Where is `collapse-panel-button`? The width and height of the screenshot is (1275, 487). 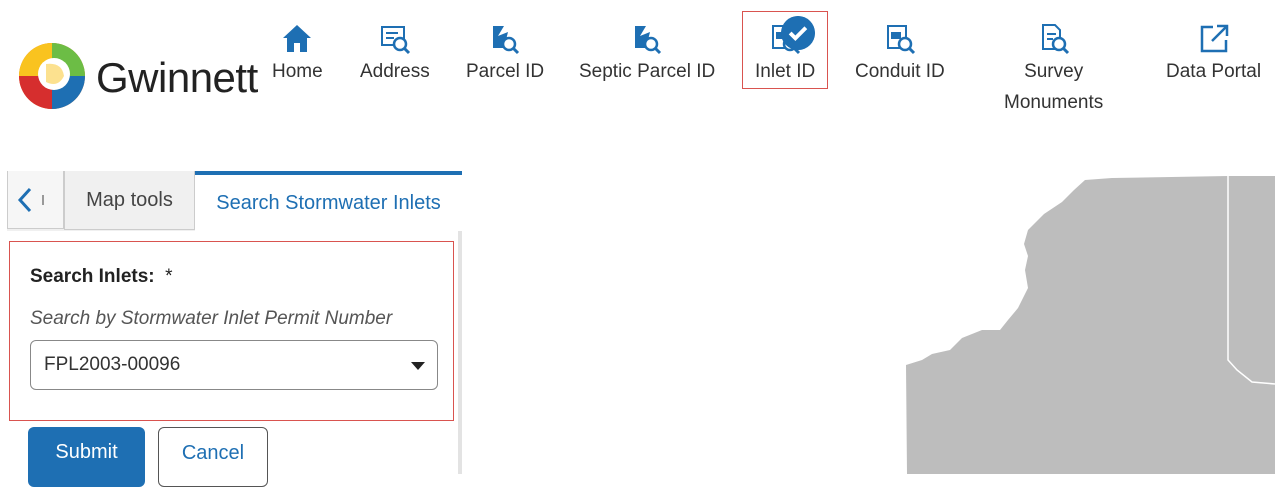
collapse-panel-button is located at coordinates (35, 200).